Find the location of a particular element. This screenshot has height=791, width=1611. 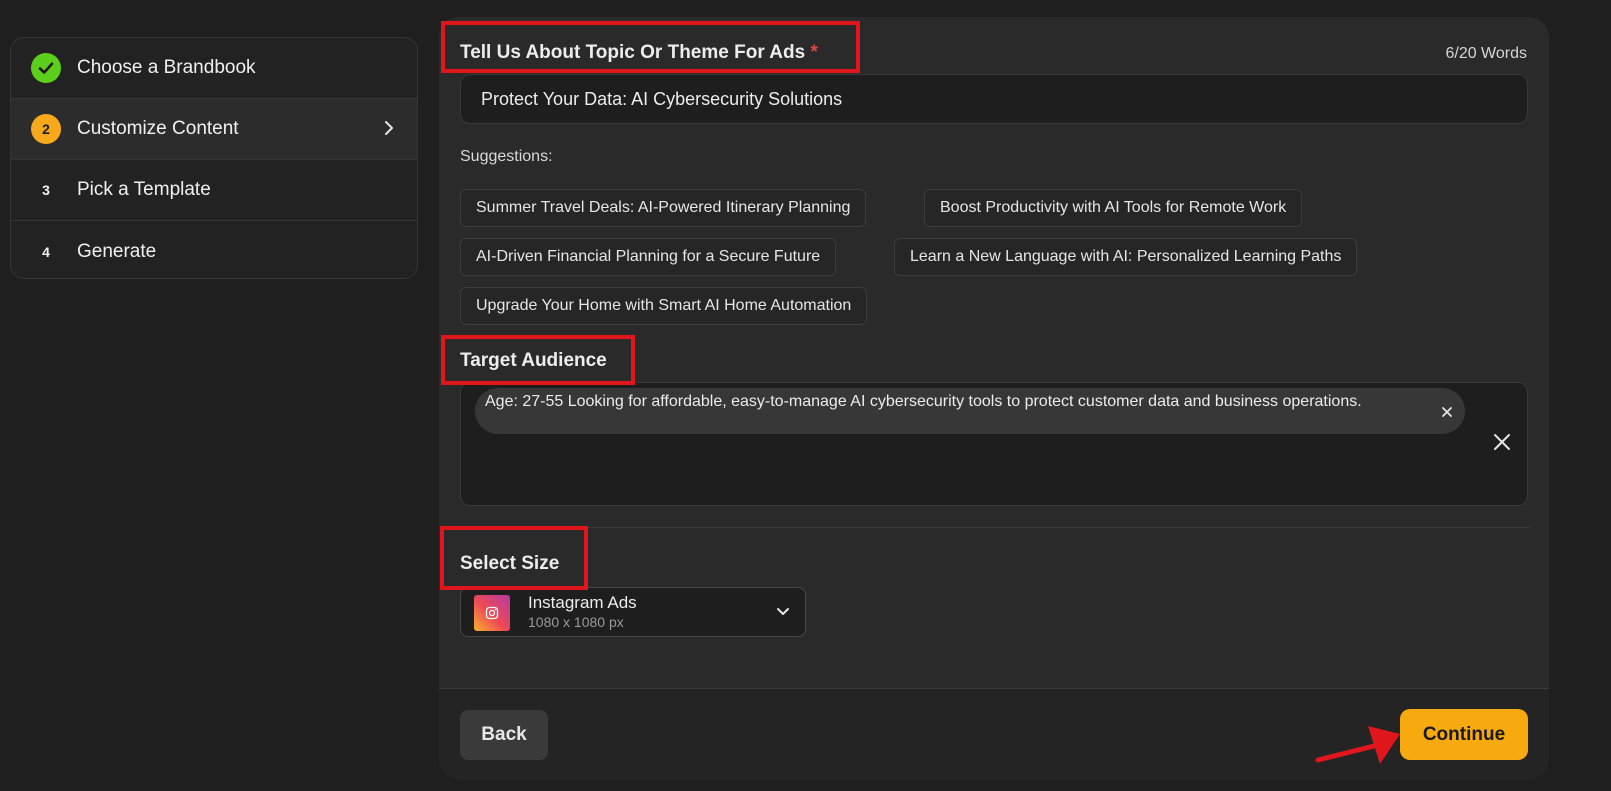

step-label: Customize Content is located at coordinates (158, 128).